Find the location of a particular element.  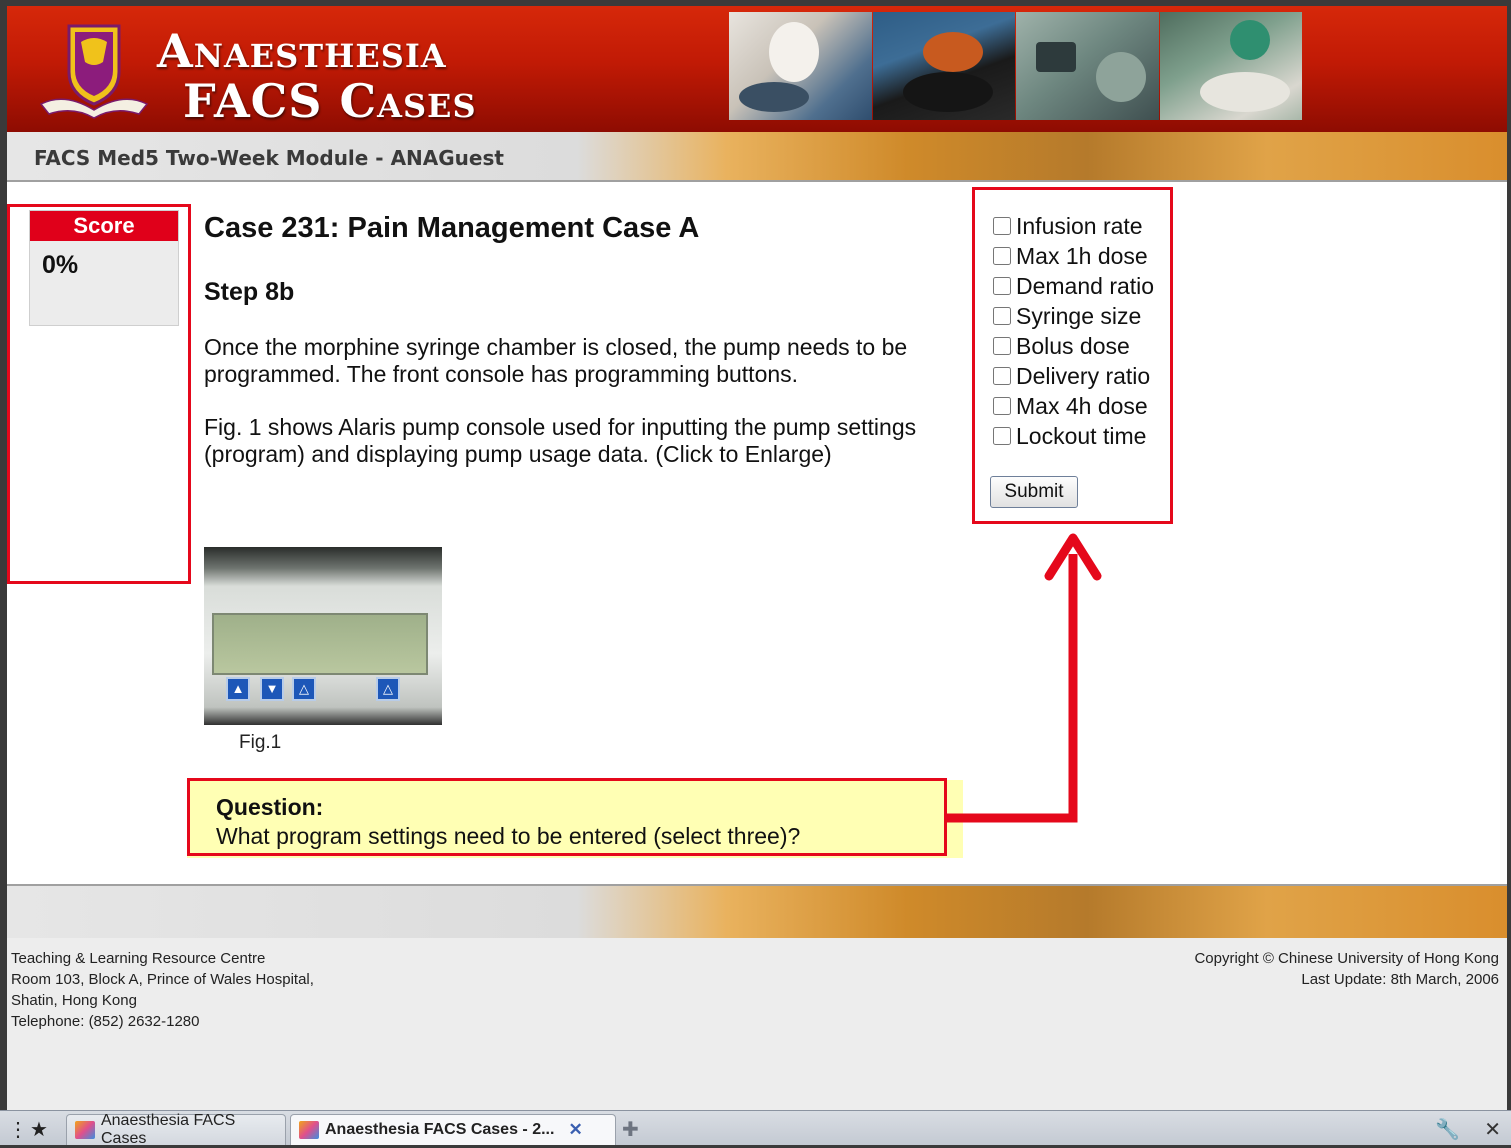

score-highlight-box is located at coordinates (99, 394).